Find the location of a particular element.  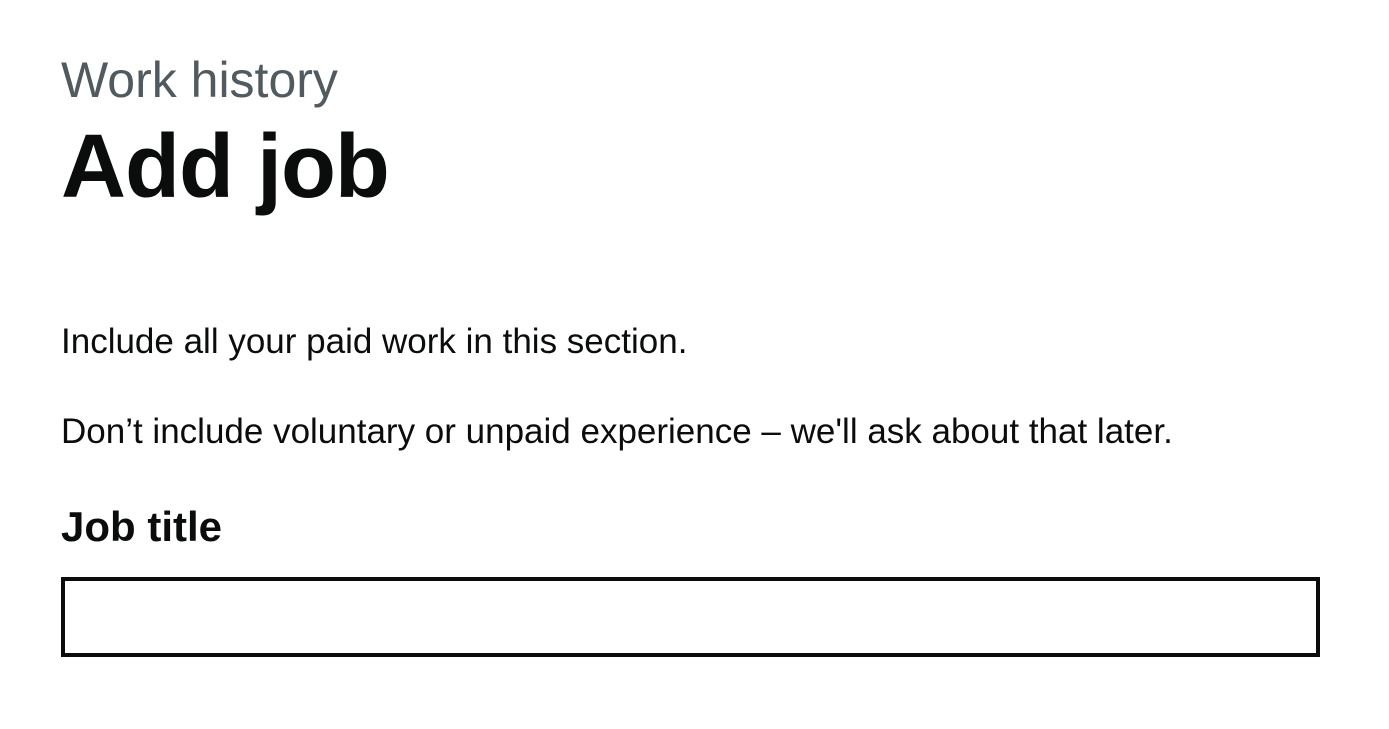

job-title-label: Job title is located at coordinates (142, 526).